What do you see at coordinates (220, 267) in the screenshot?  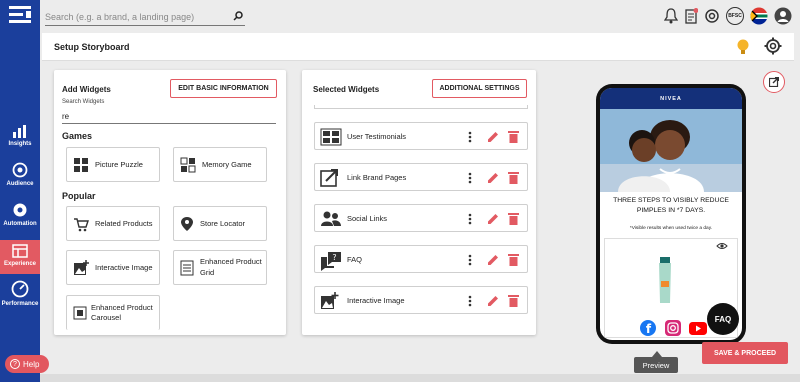 I see `widget-card-enhanced-product-grid: Enhanced Product Grid` at bounding box center [220, 267].